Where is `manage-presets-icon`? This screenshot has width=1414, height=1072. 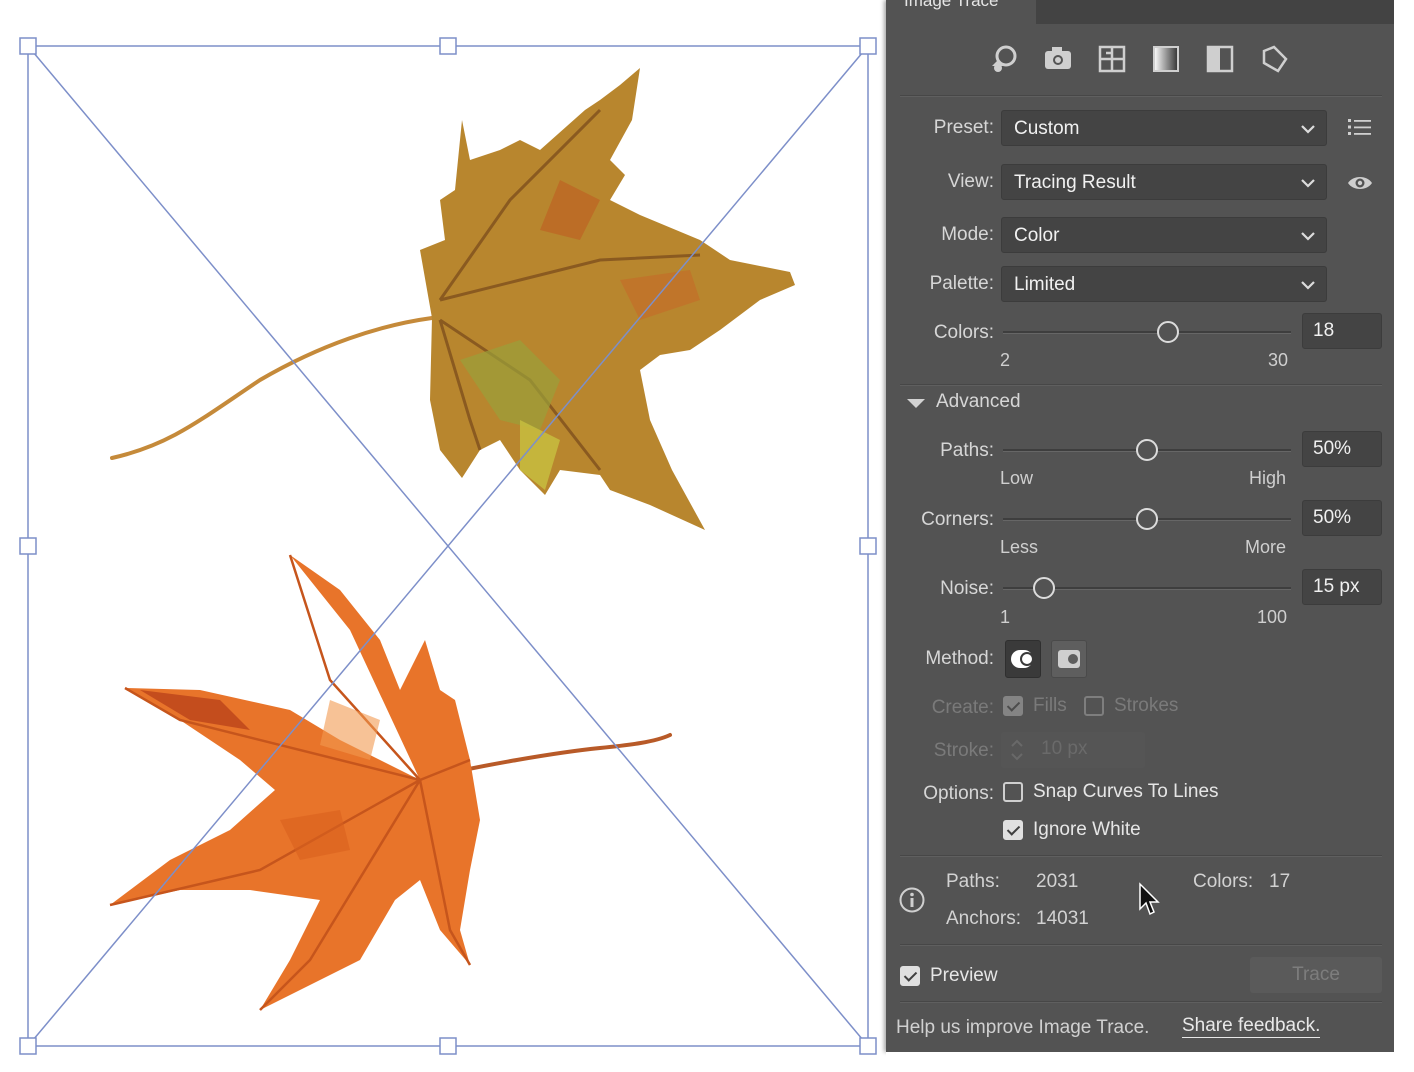 manage-presets-icon is located at coordinates (1360, 127).